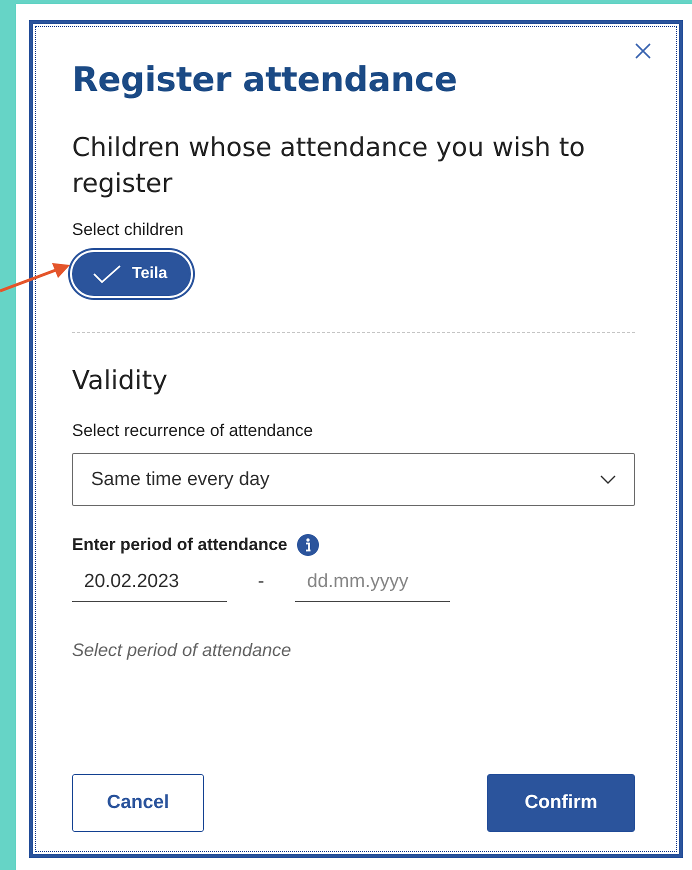  What do you see at coordinates (180, 545) in the screenshot?
I see `field-label: Enter period of attendance` at bounding box center [180, 545].